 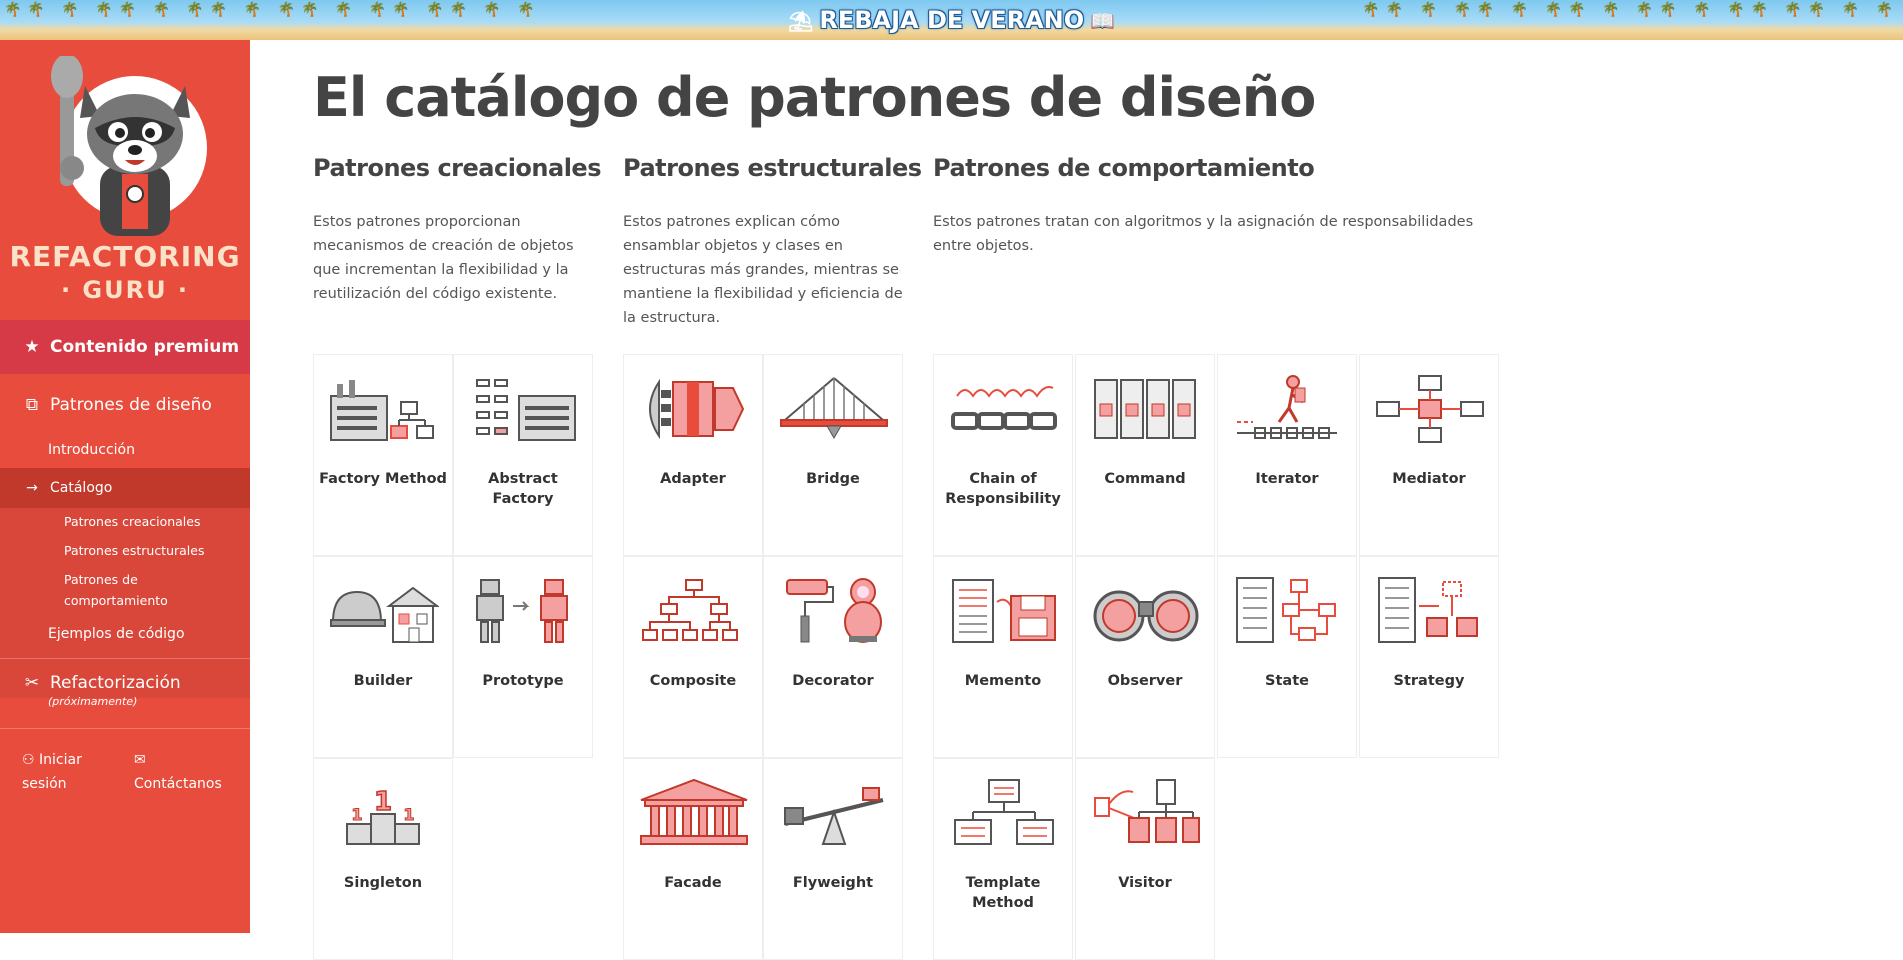 What do you see at coordinates (693, 859) in the screenshot?
I see `pattern-card-facade: Facade` at bounding box center [693, 859].